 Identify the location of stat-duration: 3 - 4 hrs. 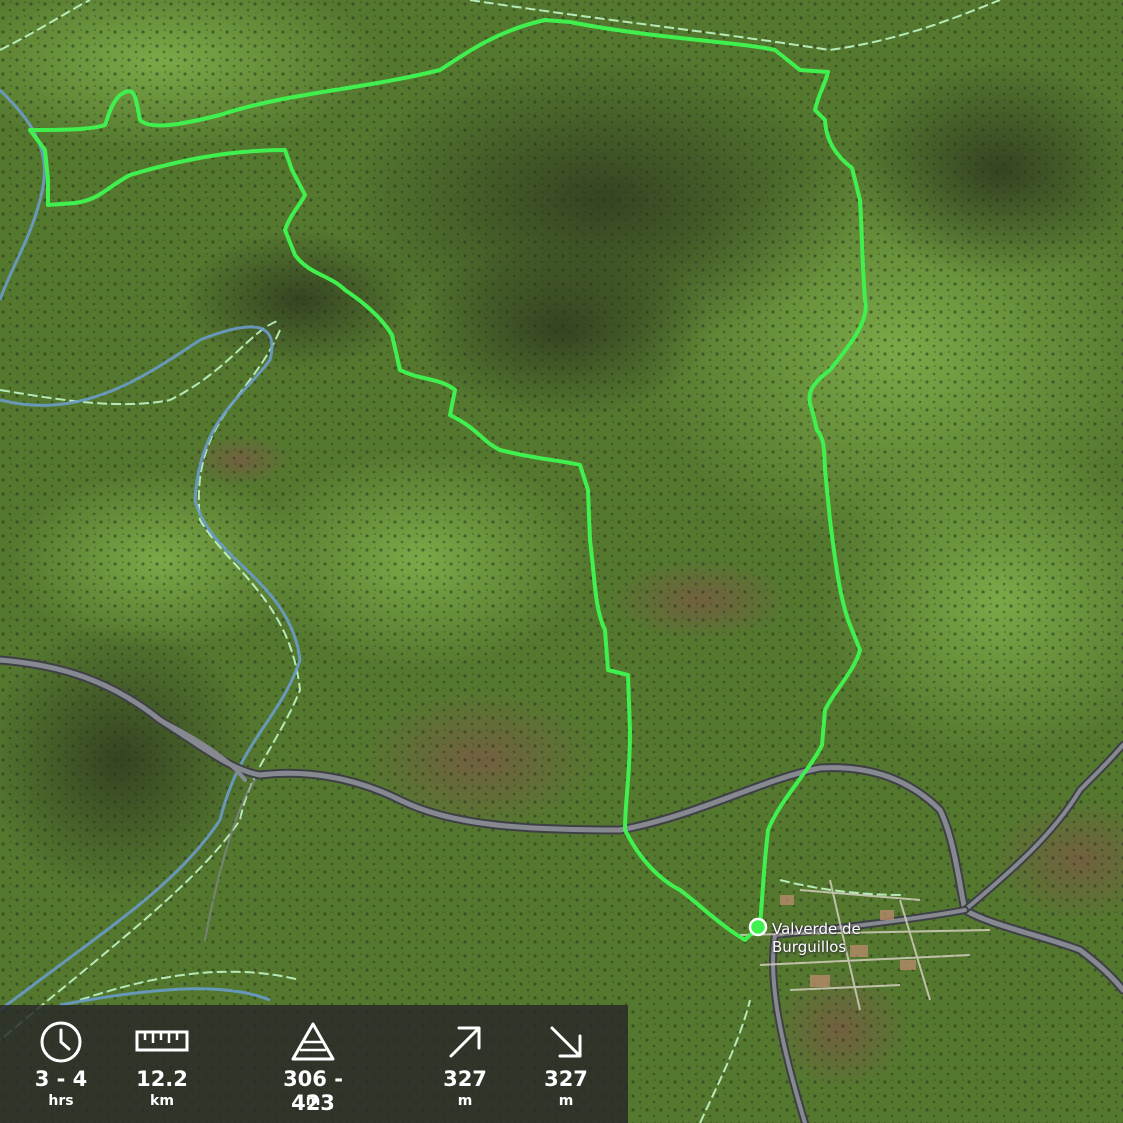
(61, 1064).